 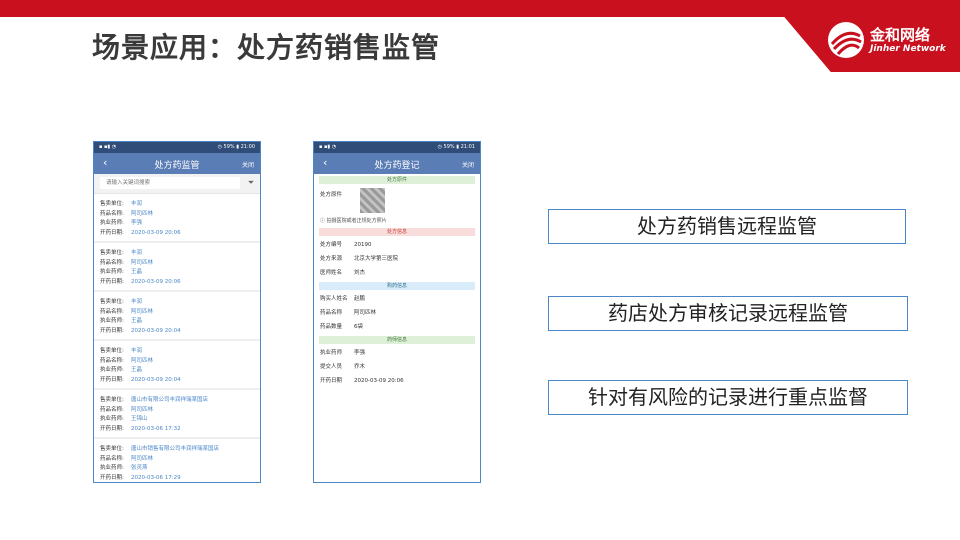 What do you see at coordinates (397, 286) in the screenshot?
I see `section-buy-info: 购药信息` at bounding box center [397, 286].